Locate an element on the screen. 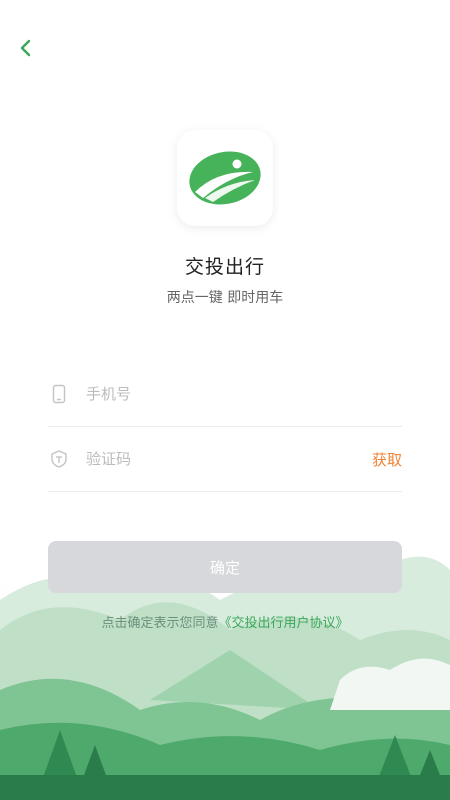 Image resolution: width=450 pixels, height=800 pixels. app-logo-icon is located at coordinates (225, 178).